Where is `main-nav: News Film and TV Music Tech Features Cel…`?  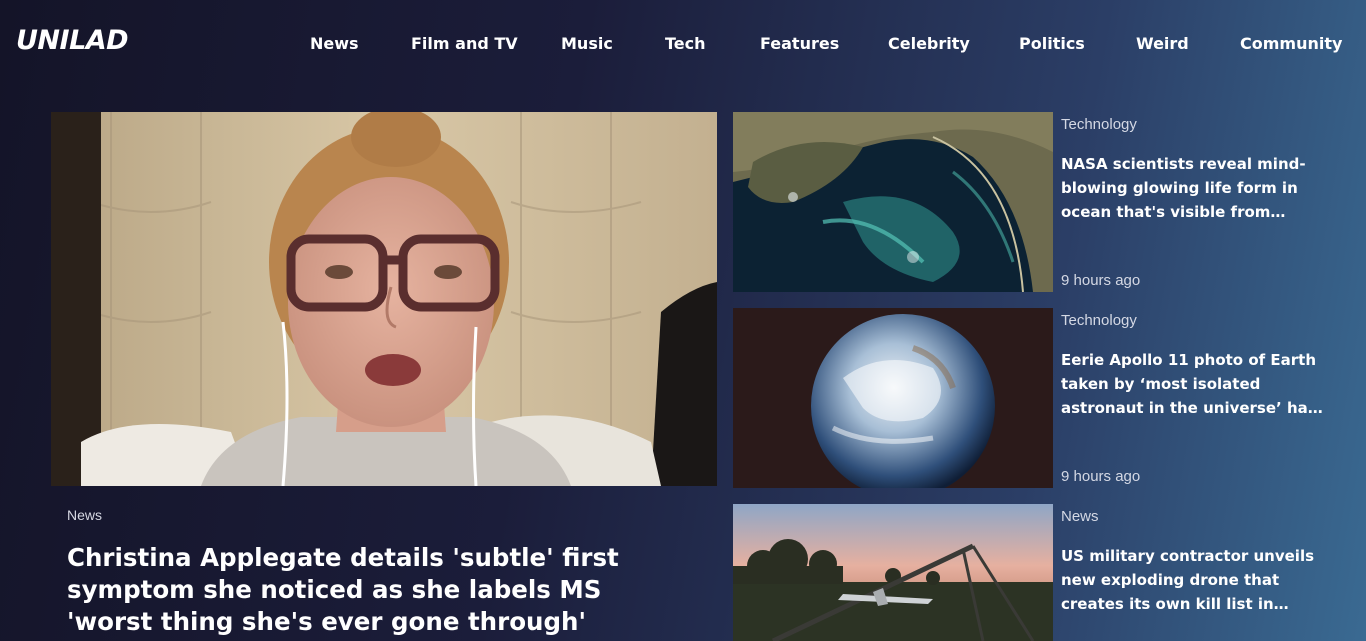
main-nav: News Film and TV Music Tech Features Cel… is located at coordinates (683, 44).